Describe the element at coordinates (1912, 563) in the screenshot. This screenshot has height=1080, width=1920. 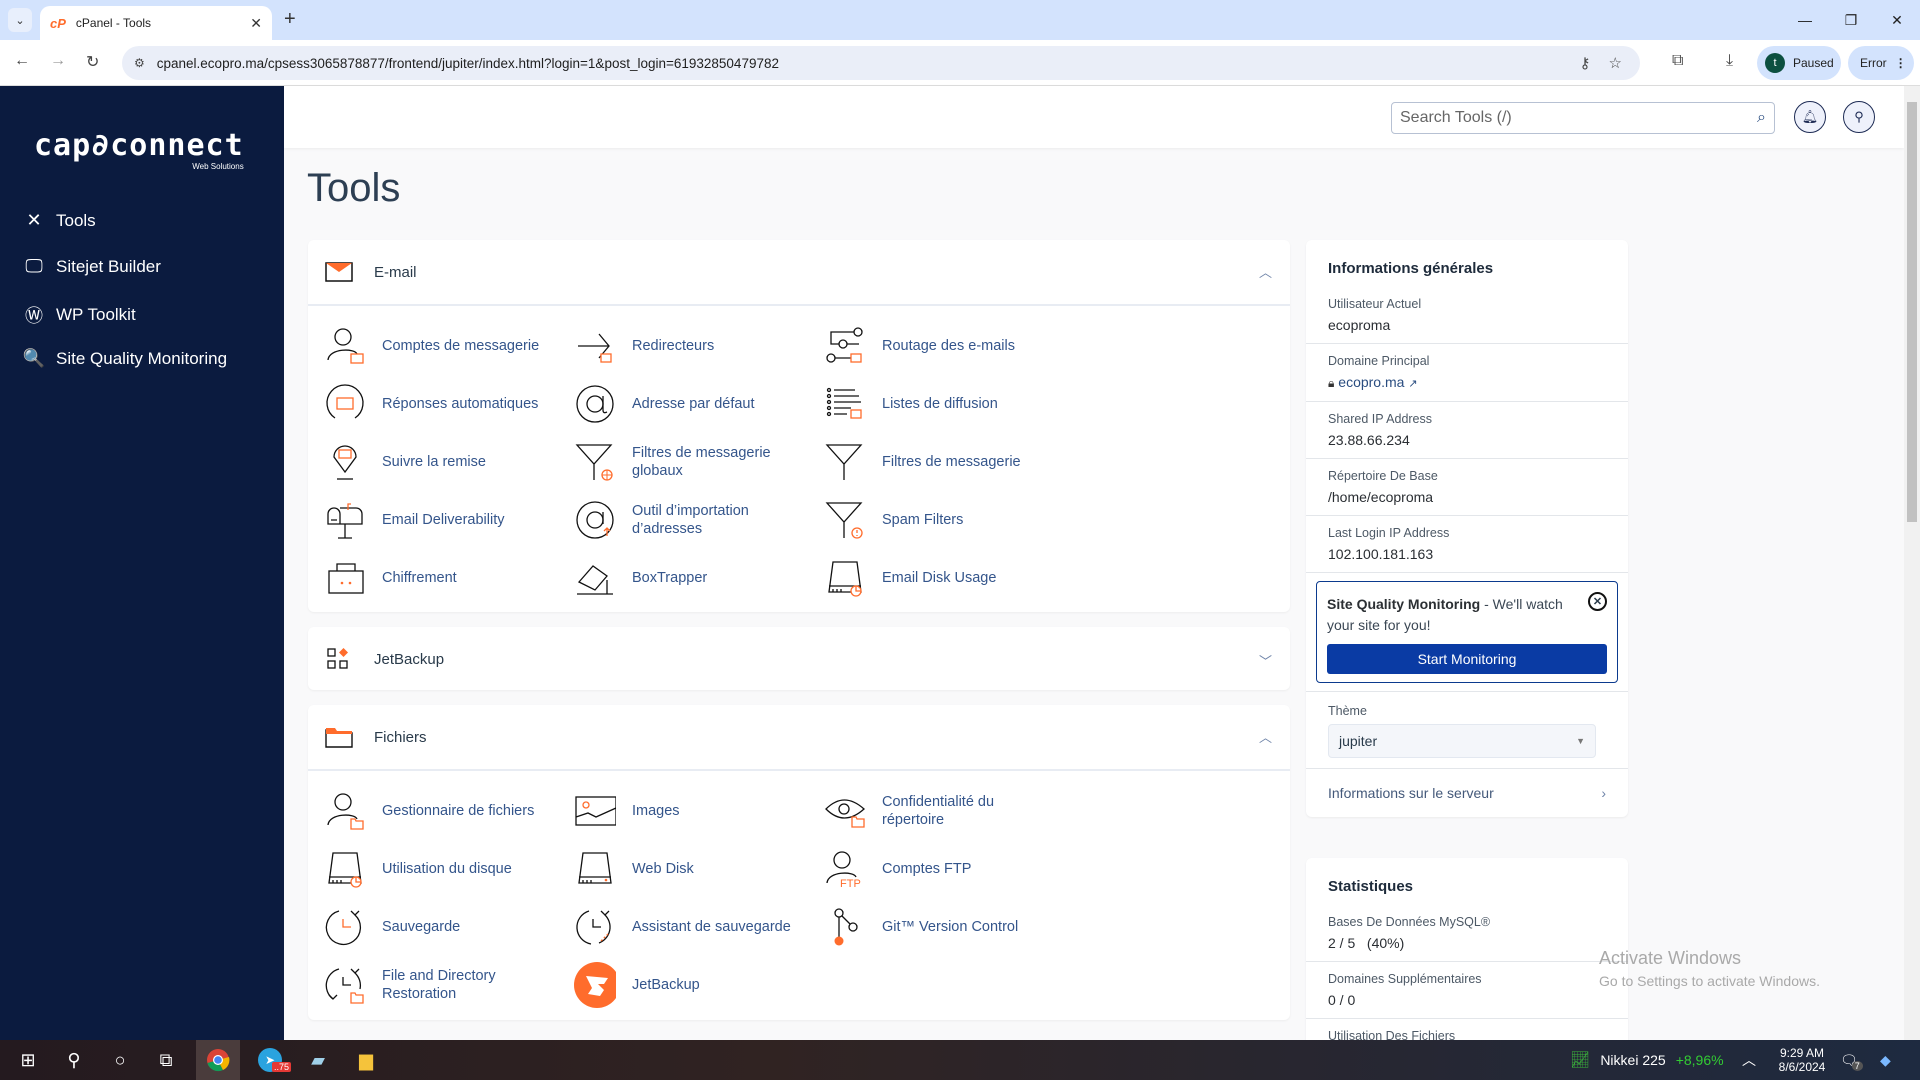
I see `page-scrollbar` at that location.